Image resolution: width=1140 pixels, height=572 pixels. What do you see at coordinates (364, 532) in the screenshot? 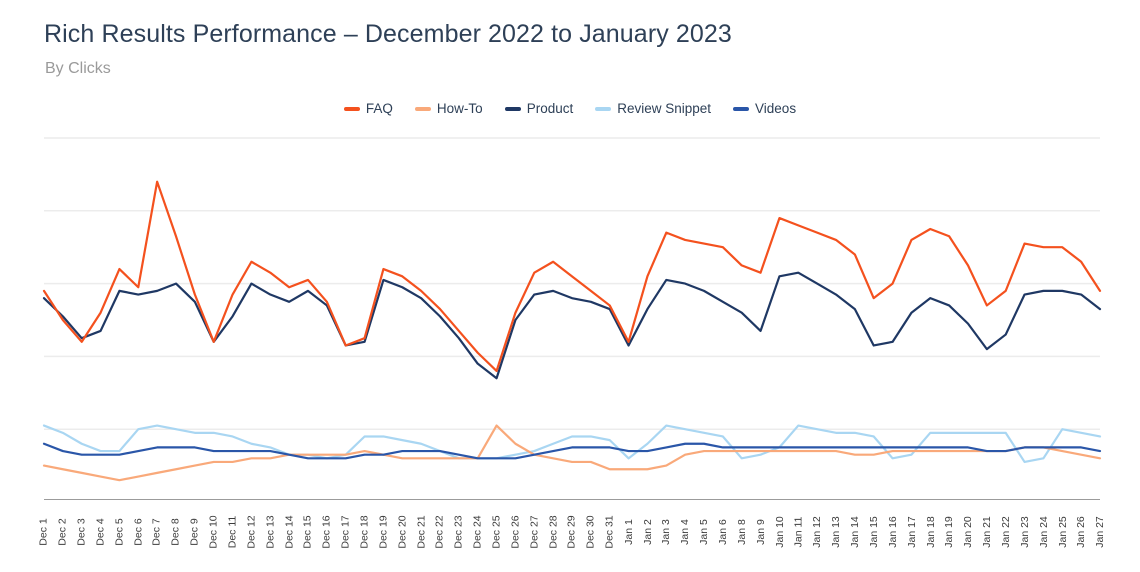
I see `x-tick-label: Dec 18` at bounding box center [364, 532].